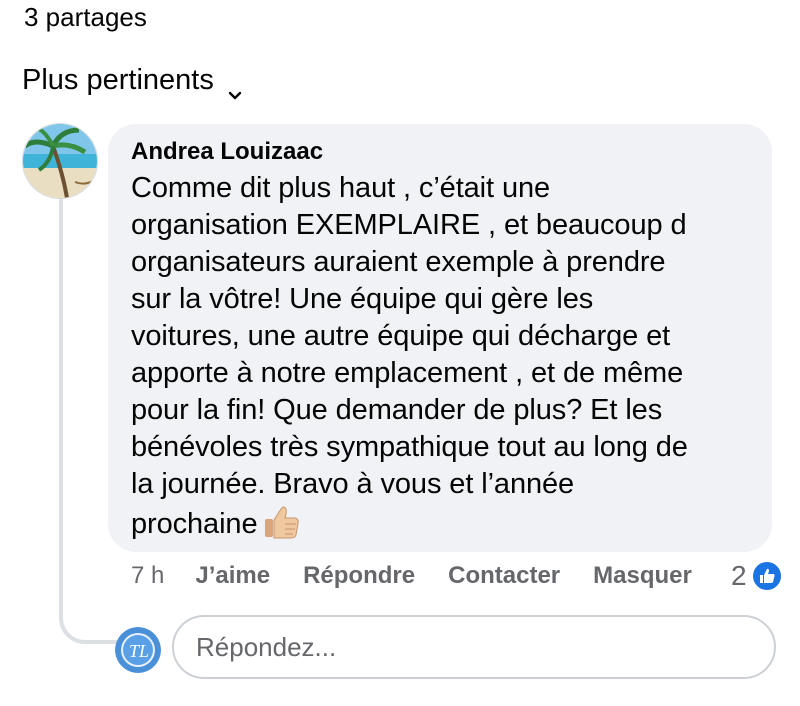 The width and height of the screenshot is (800, 706). I want to click on comment-line: organisation EXEMPLAIRE , et beaucoup d, so click(409, 225).